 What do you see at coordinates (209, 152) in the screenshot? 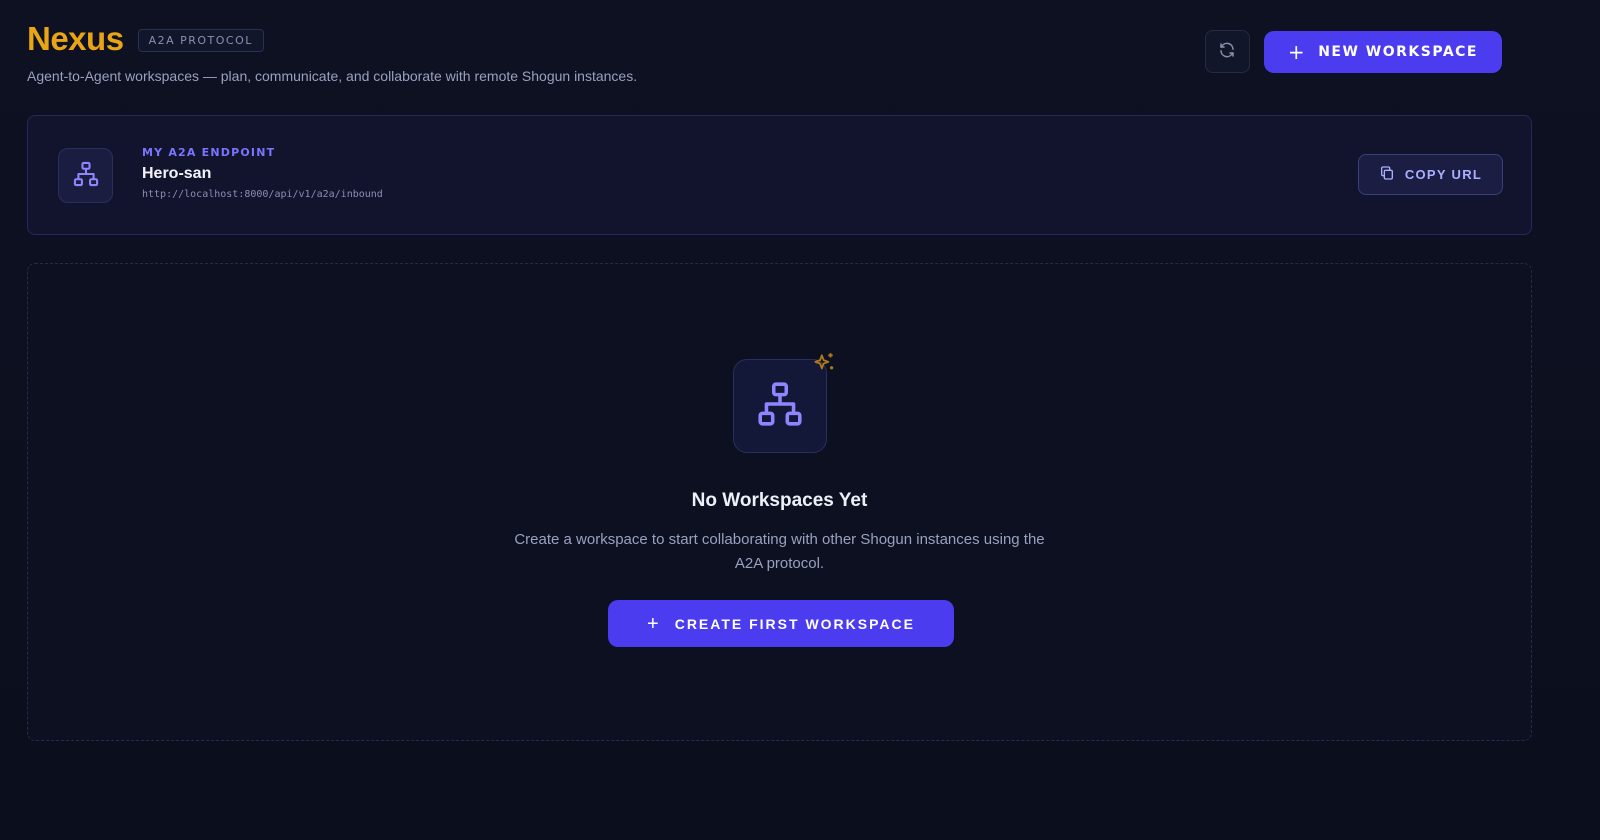
I see `endpoint-label: MY A2A ENDPOINT` at bounding box center [209, 152].